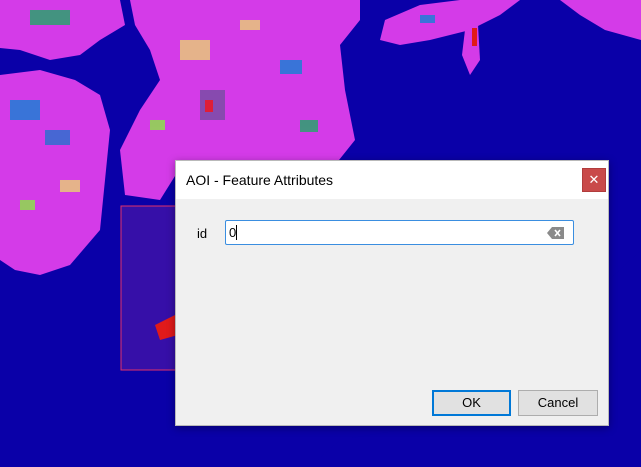 The height and width of the screenshot is (467, 641). Describe the element at coordinates (399, 232) in the screenshot. I see `id-input: 0` at that location.